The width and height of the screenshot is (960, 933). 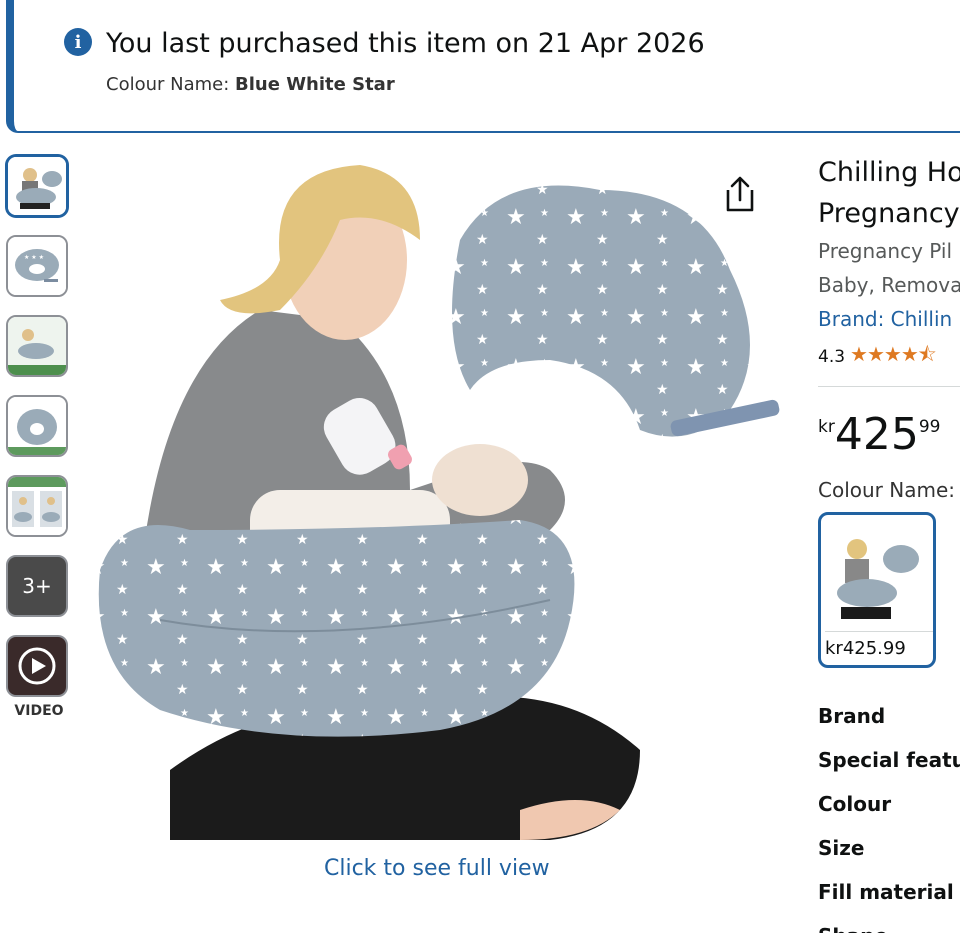 What do you see at coordinates (171, 84) in the screenshot?
I see `banner-colour-label: Colour Name:` at bounding box center [171, 84].